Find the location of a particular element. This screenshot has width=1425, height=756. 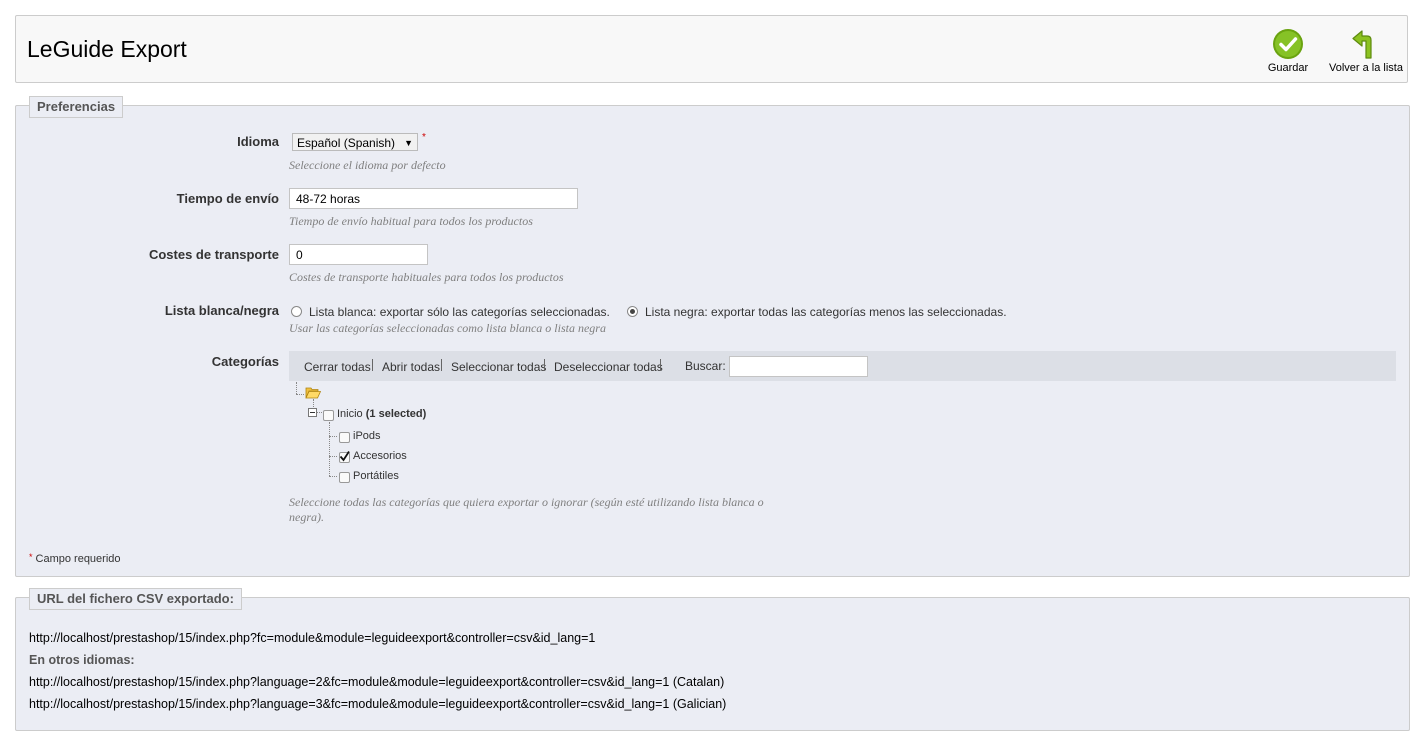

category-search-label: Buscar: is located at coordinates (705, 366).